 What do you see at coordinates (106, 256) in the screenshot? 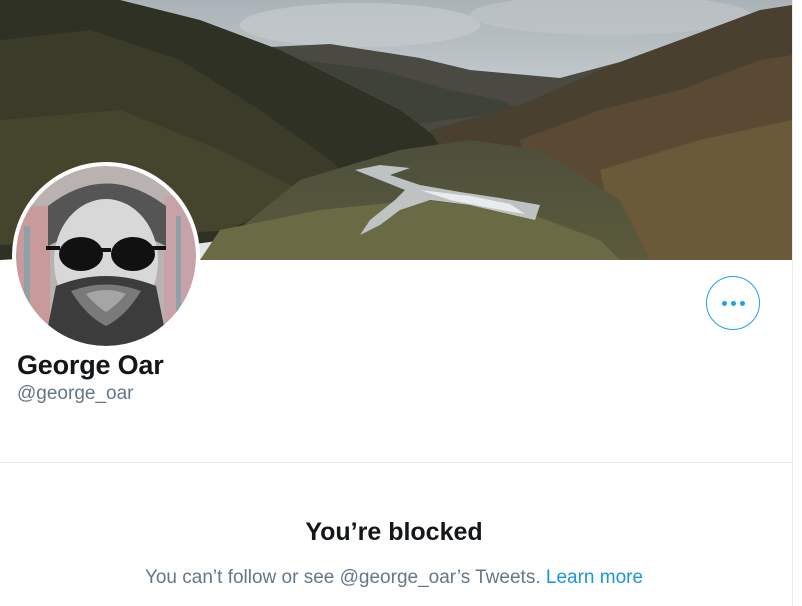
I see `profile-avatar` at bounding box center [106, 256].